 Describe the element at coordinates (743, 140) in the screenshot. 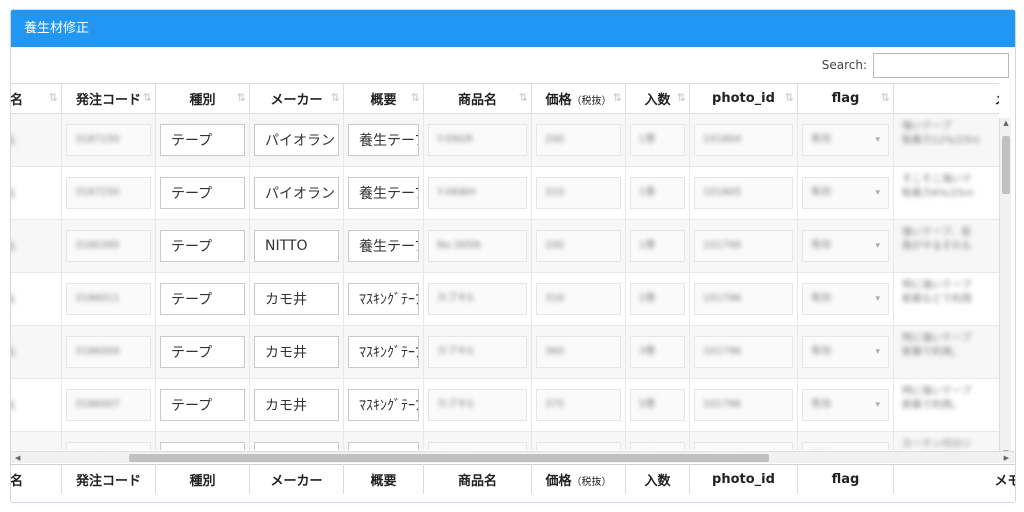

I see `photo-id-field: 101804` at that location.